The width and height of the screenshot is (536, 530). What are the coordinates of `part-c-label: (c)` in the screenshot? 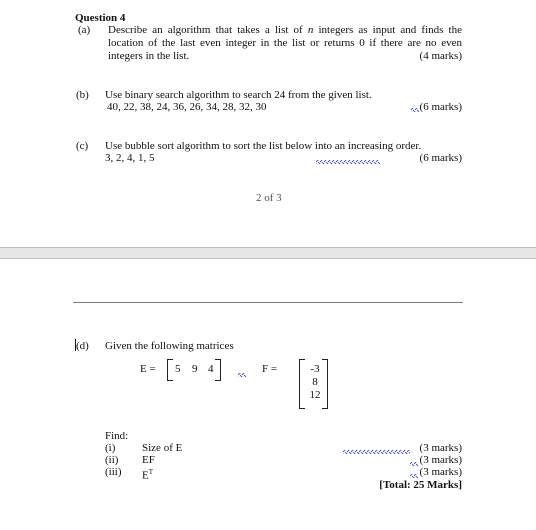 It's located at (82, 146).